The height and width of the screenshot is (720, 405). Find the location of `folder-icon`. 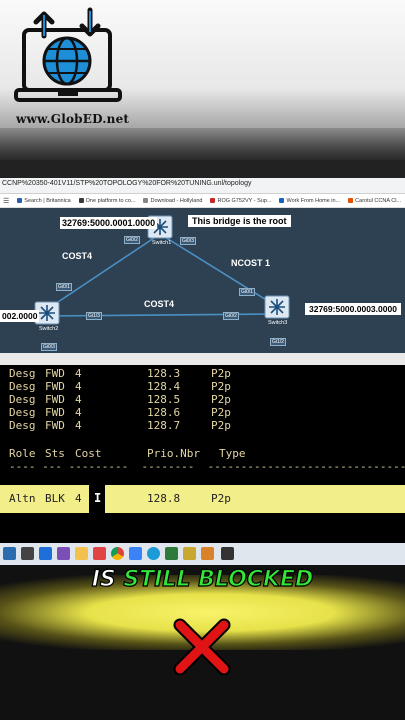

folder-icon is located at coordinates (81, 553).